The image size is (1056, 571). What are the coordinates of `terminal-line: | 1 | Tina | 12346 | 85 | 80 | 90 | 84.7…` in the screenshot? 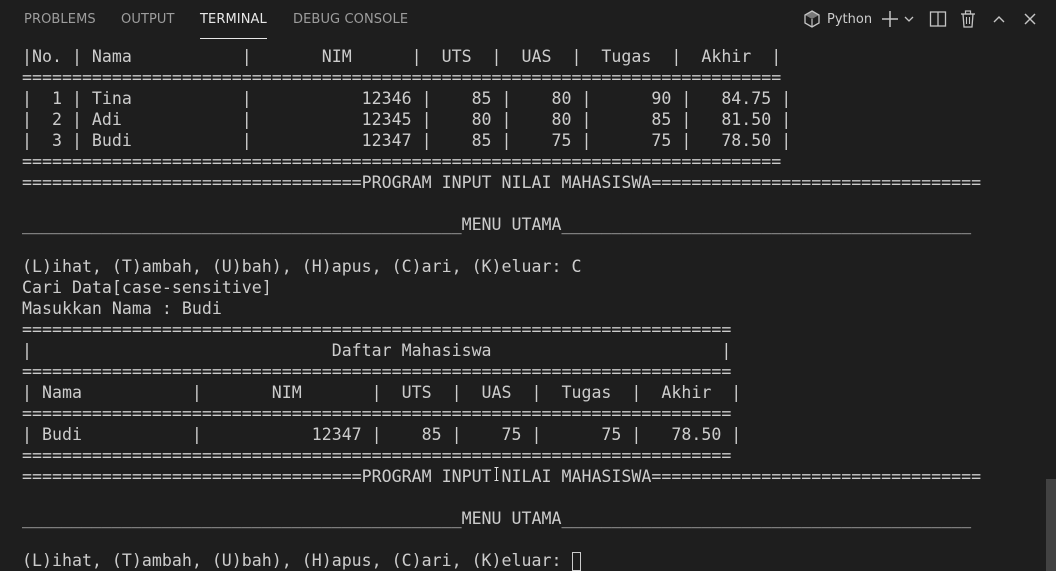 It's located at (407, 98).